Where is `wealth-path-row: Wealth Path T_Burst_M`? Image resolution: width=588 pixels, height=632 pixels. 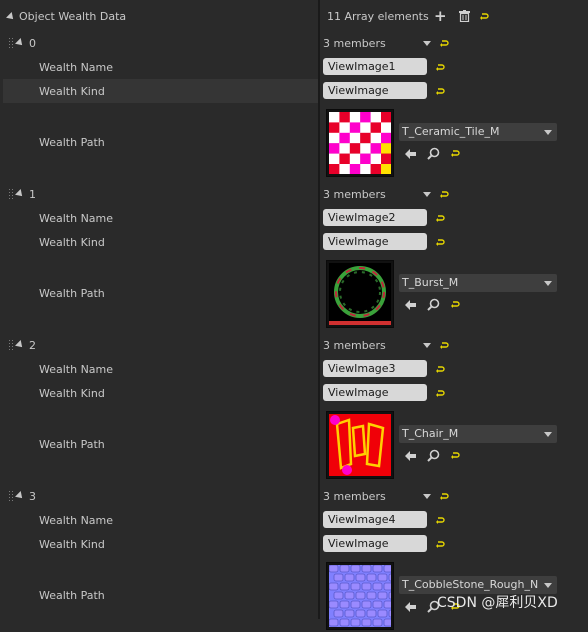
wealth-path-row: Wealth Path T_Burst_M is located at coordinates (294, 294).